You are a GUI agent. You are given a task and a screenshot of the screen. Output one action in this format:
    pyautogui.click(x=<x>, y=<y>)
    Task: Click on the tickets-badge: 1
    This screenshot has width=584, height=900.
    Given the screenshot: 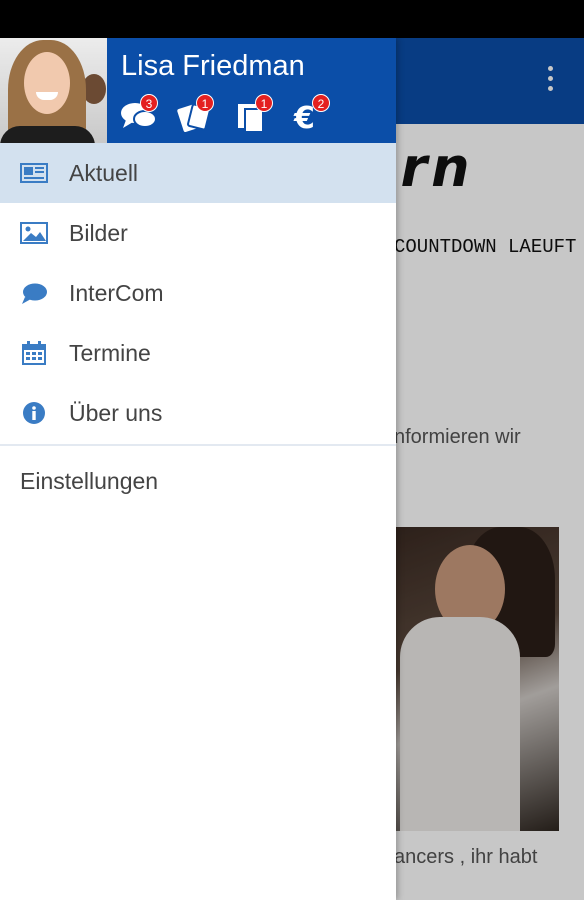 What is the action you would take?
    pyautogui.click(x=205, y=103)
    